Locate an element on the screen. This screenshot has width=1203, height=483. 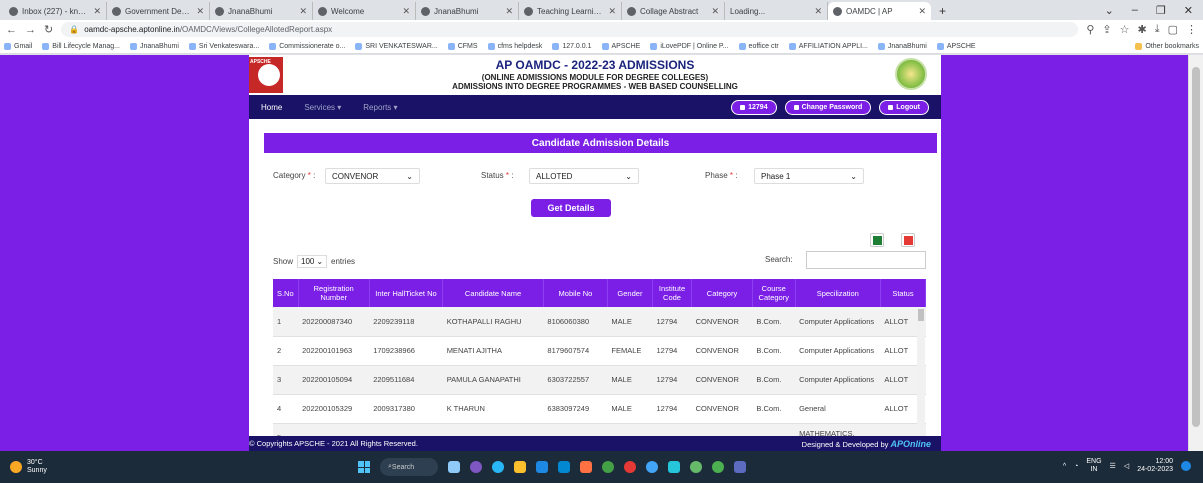
browser-tab: Collage Abstract ✕ is located at coordinates (673, 11).